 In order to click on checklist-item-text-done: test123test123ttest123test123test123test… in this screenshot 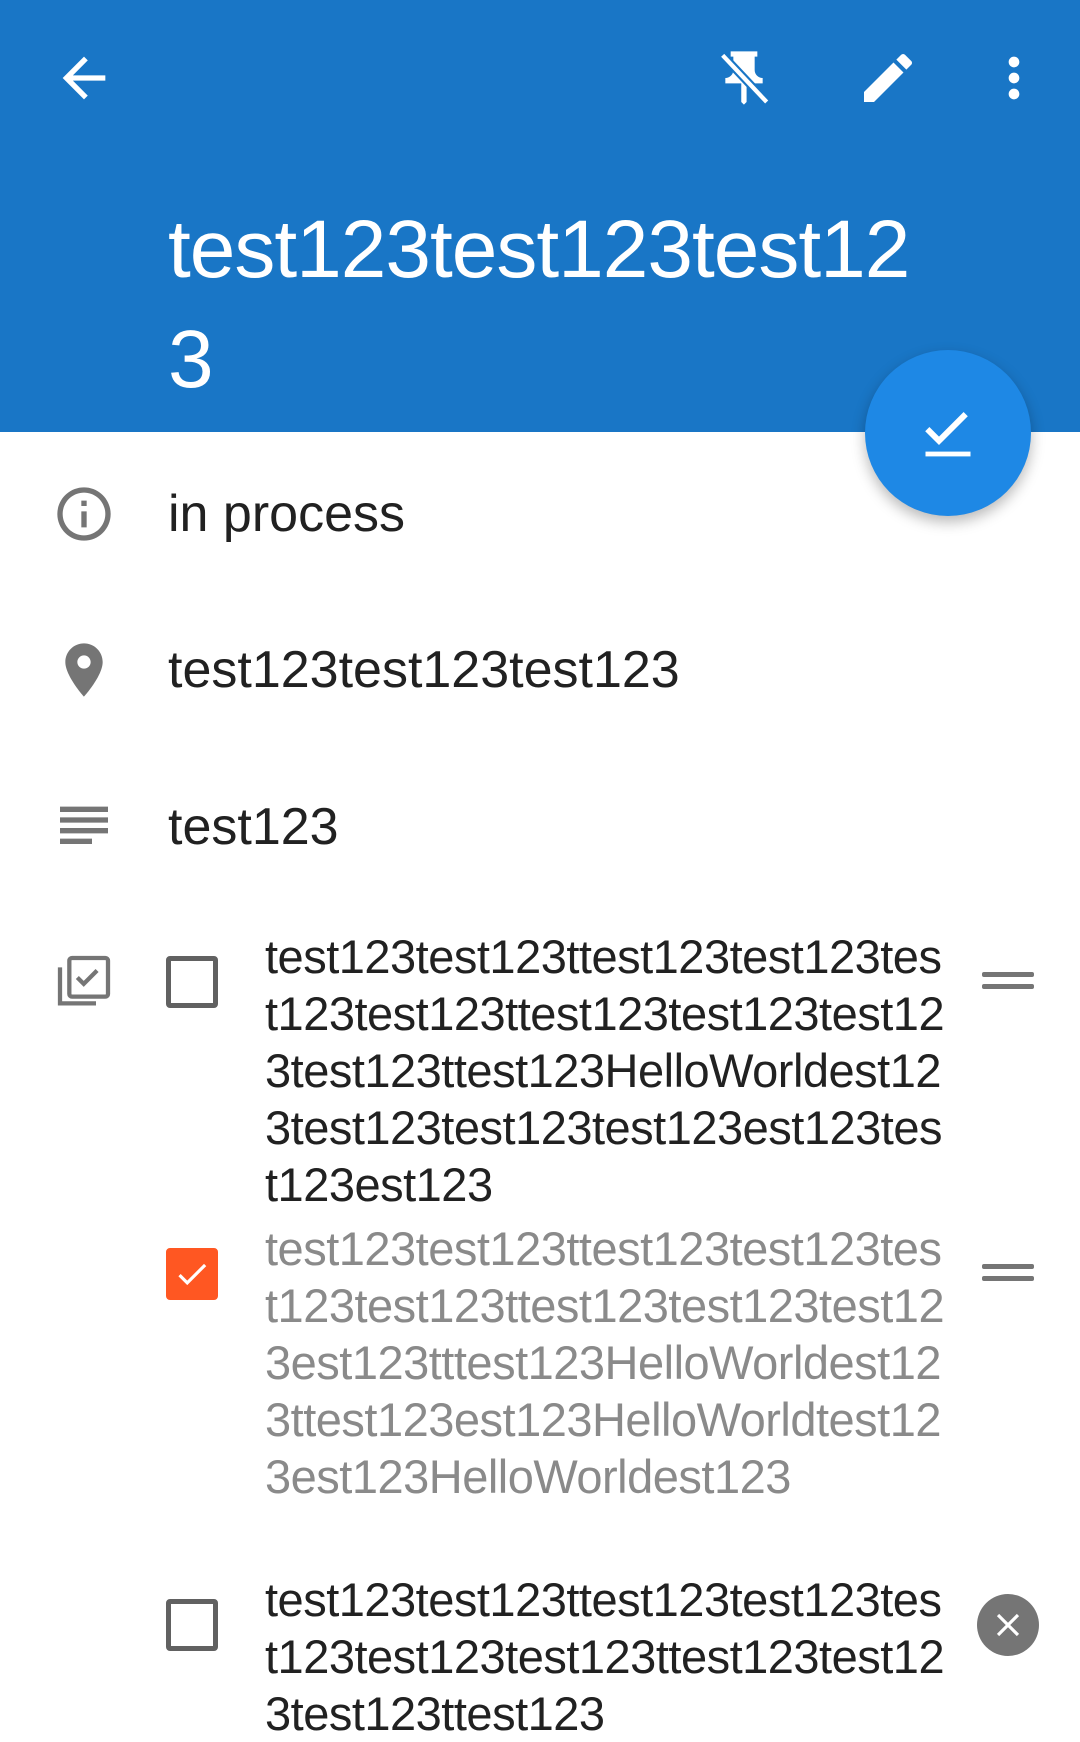, I will do `click(605, 1362)`.